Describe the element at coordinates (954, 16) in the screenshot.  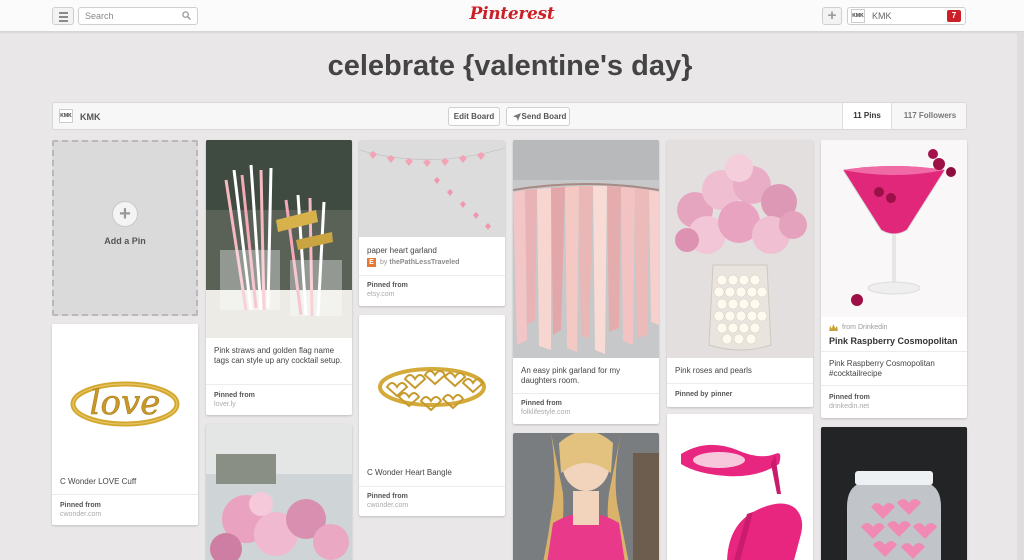
I see `notification-badge: 7` at that location.